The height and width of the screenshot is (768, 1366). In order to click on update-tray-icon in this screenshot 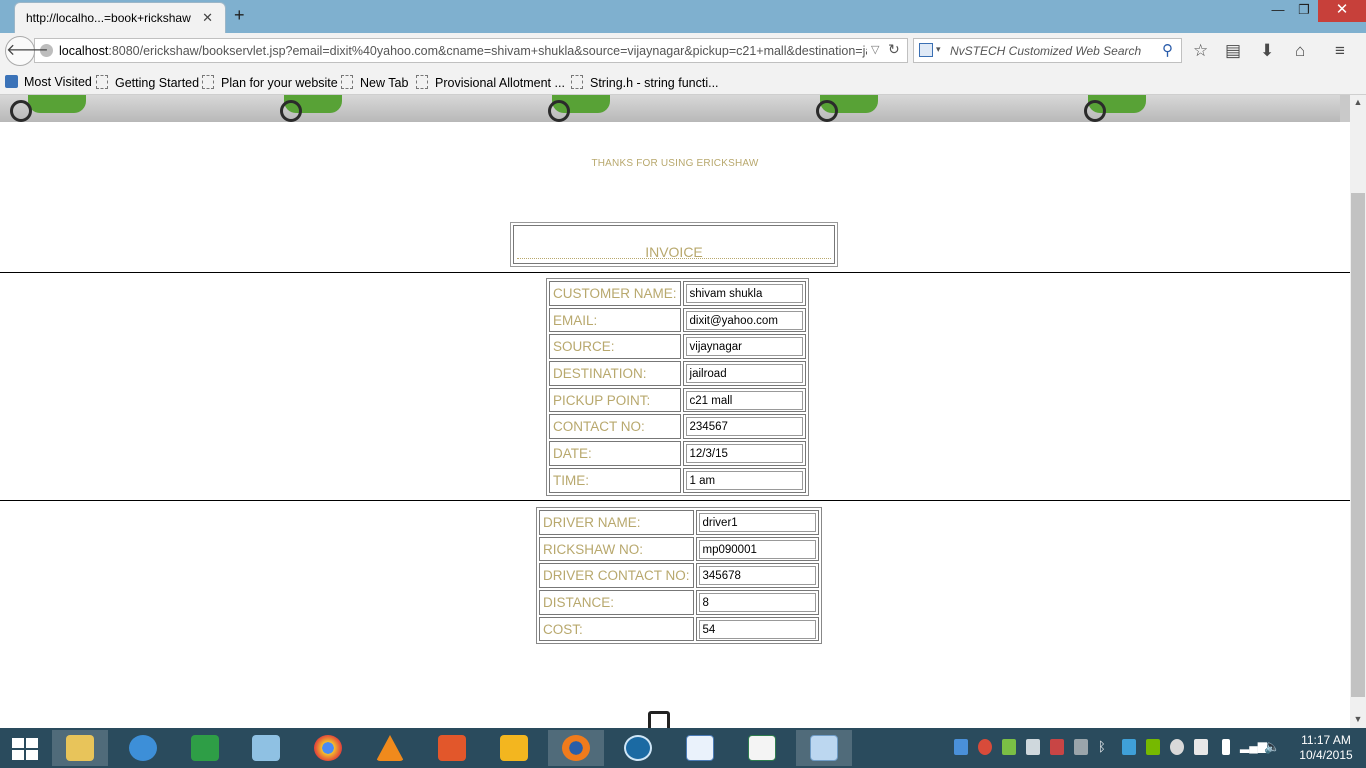, I will do `click(1057, 747)`.